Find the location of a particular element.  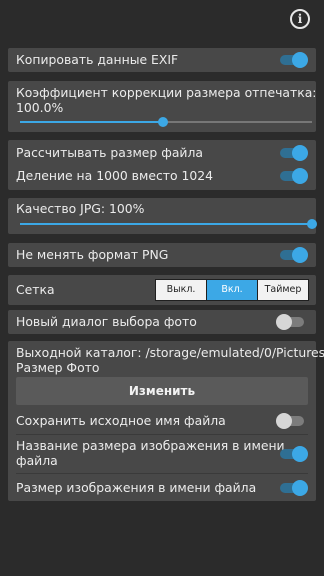

grid-option-on: Вкл. is located at coordinates (232, 290).